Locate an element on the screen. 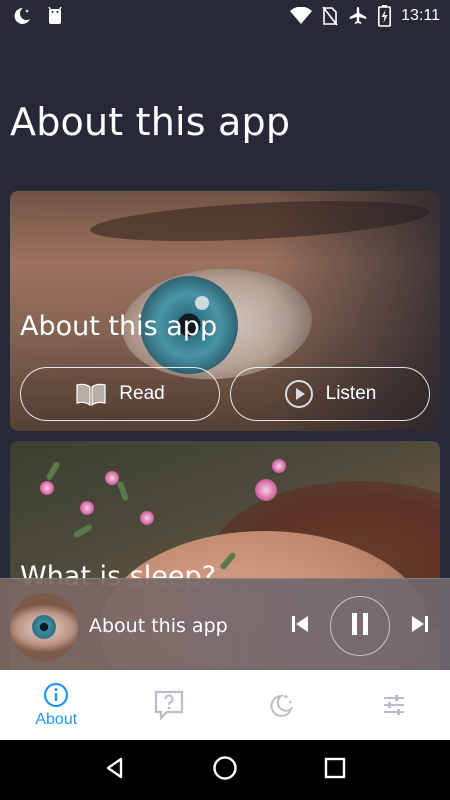  tab-settings is located at coordinates (394, 705).